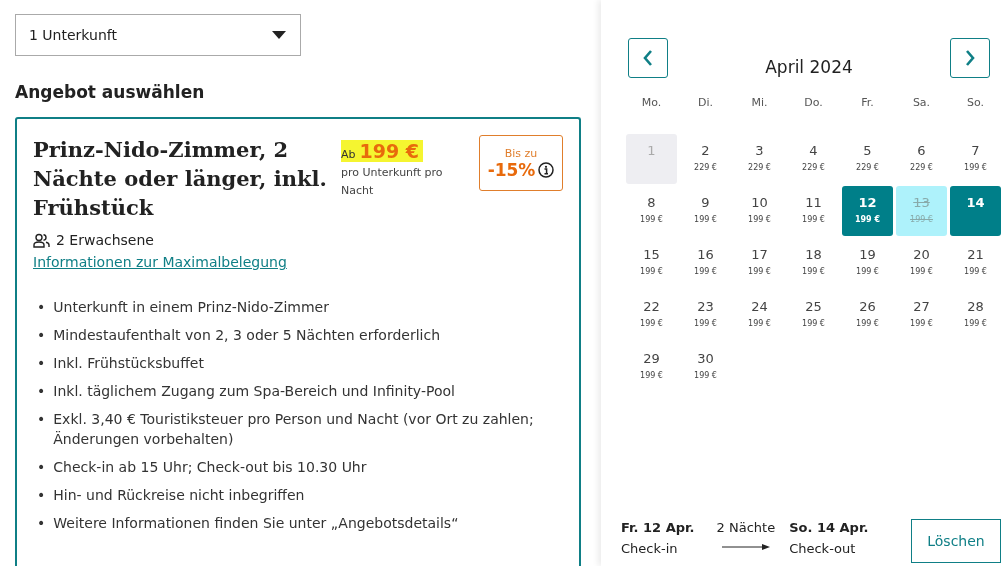 This screenshot has height=566, width=1005. Describe the element at coordinates (210, 467) in the screenshot. I see `feature-item: Check-in ab 15 Uhr; Check-out bis 10.30 Uhr` at that location.